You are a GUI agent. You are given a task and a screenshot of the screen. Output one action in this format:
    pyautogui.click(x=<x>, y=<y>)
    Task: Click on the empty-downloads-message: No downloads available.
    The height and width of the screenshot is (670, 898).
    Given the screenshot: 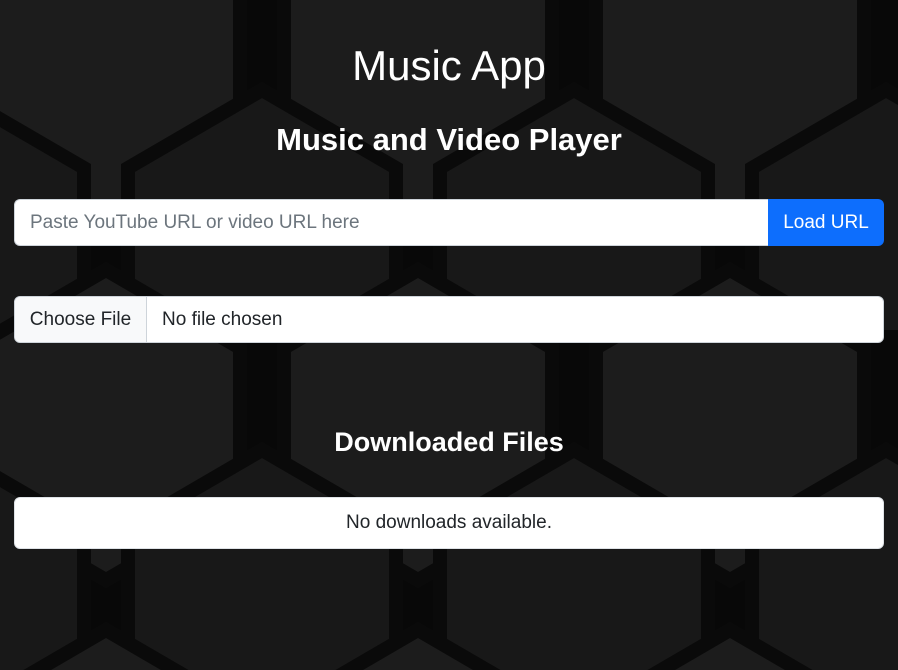 What is the action you would take?
    pyautogui.click(x=449, y=522)
    